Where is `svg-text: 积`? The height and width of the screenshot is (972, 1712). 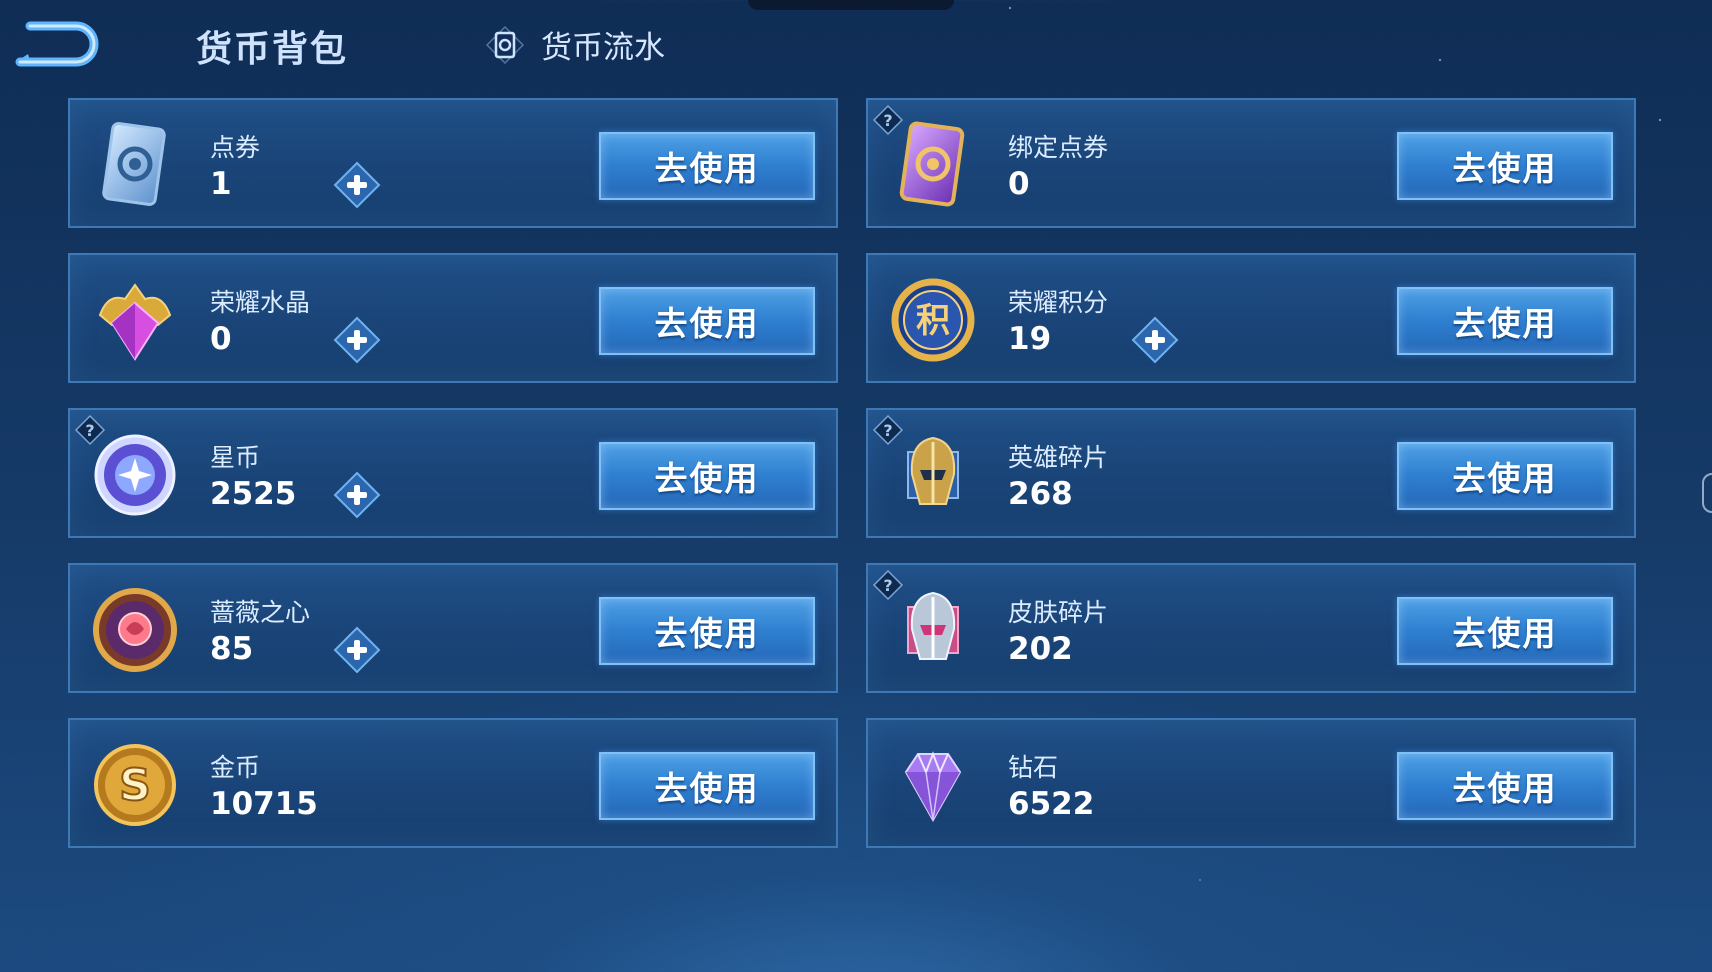
svg-text: 积 is located at coordinates (933, 321).